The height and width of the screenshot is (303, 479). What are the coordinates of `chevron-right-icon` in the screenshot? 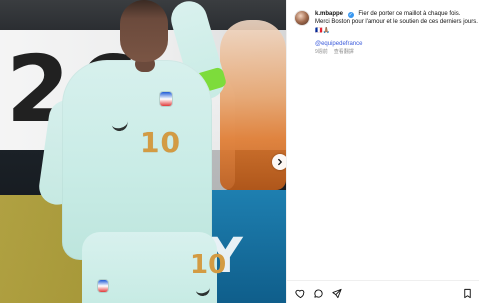 It's located at (280, 162).